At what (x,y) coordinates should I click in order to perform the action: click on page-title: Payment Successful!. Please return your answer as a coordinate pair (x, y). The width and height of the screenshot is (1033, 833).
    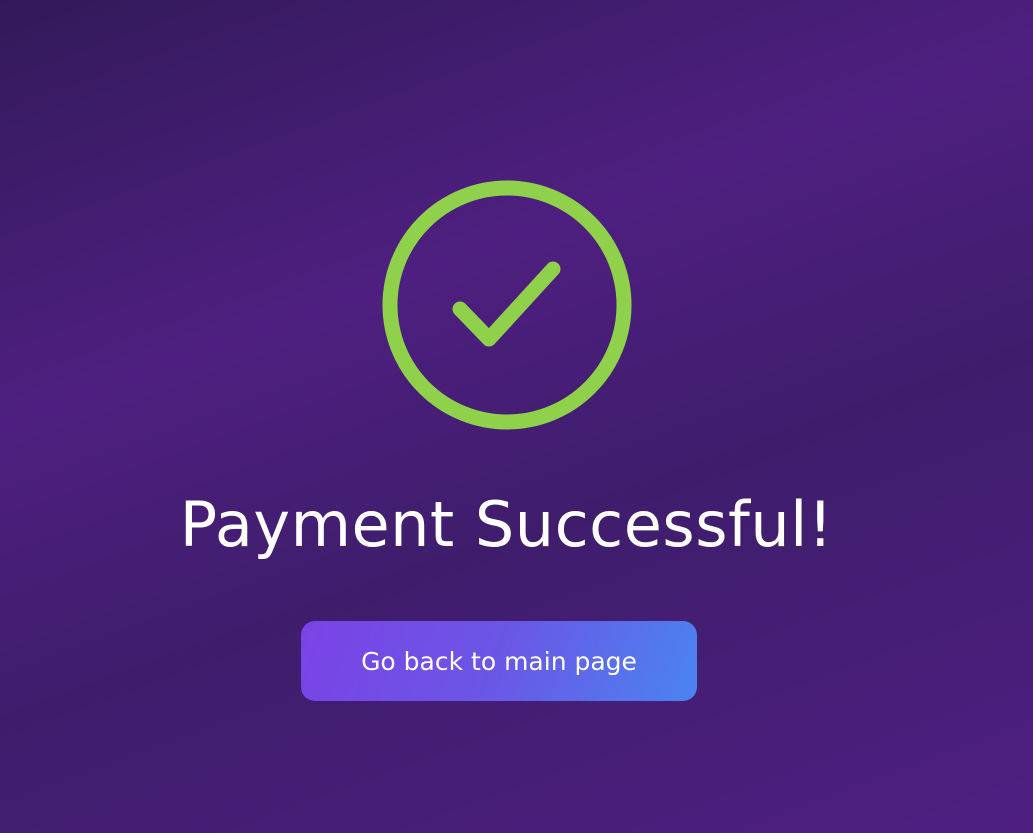
    Looking at the image, I should click on (506, 524).